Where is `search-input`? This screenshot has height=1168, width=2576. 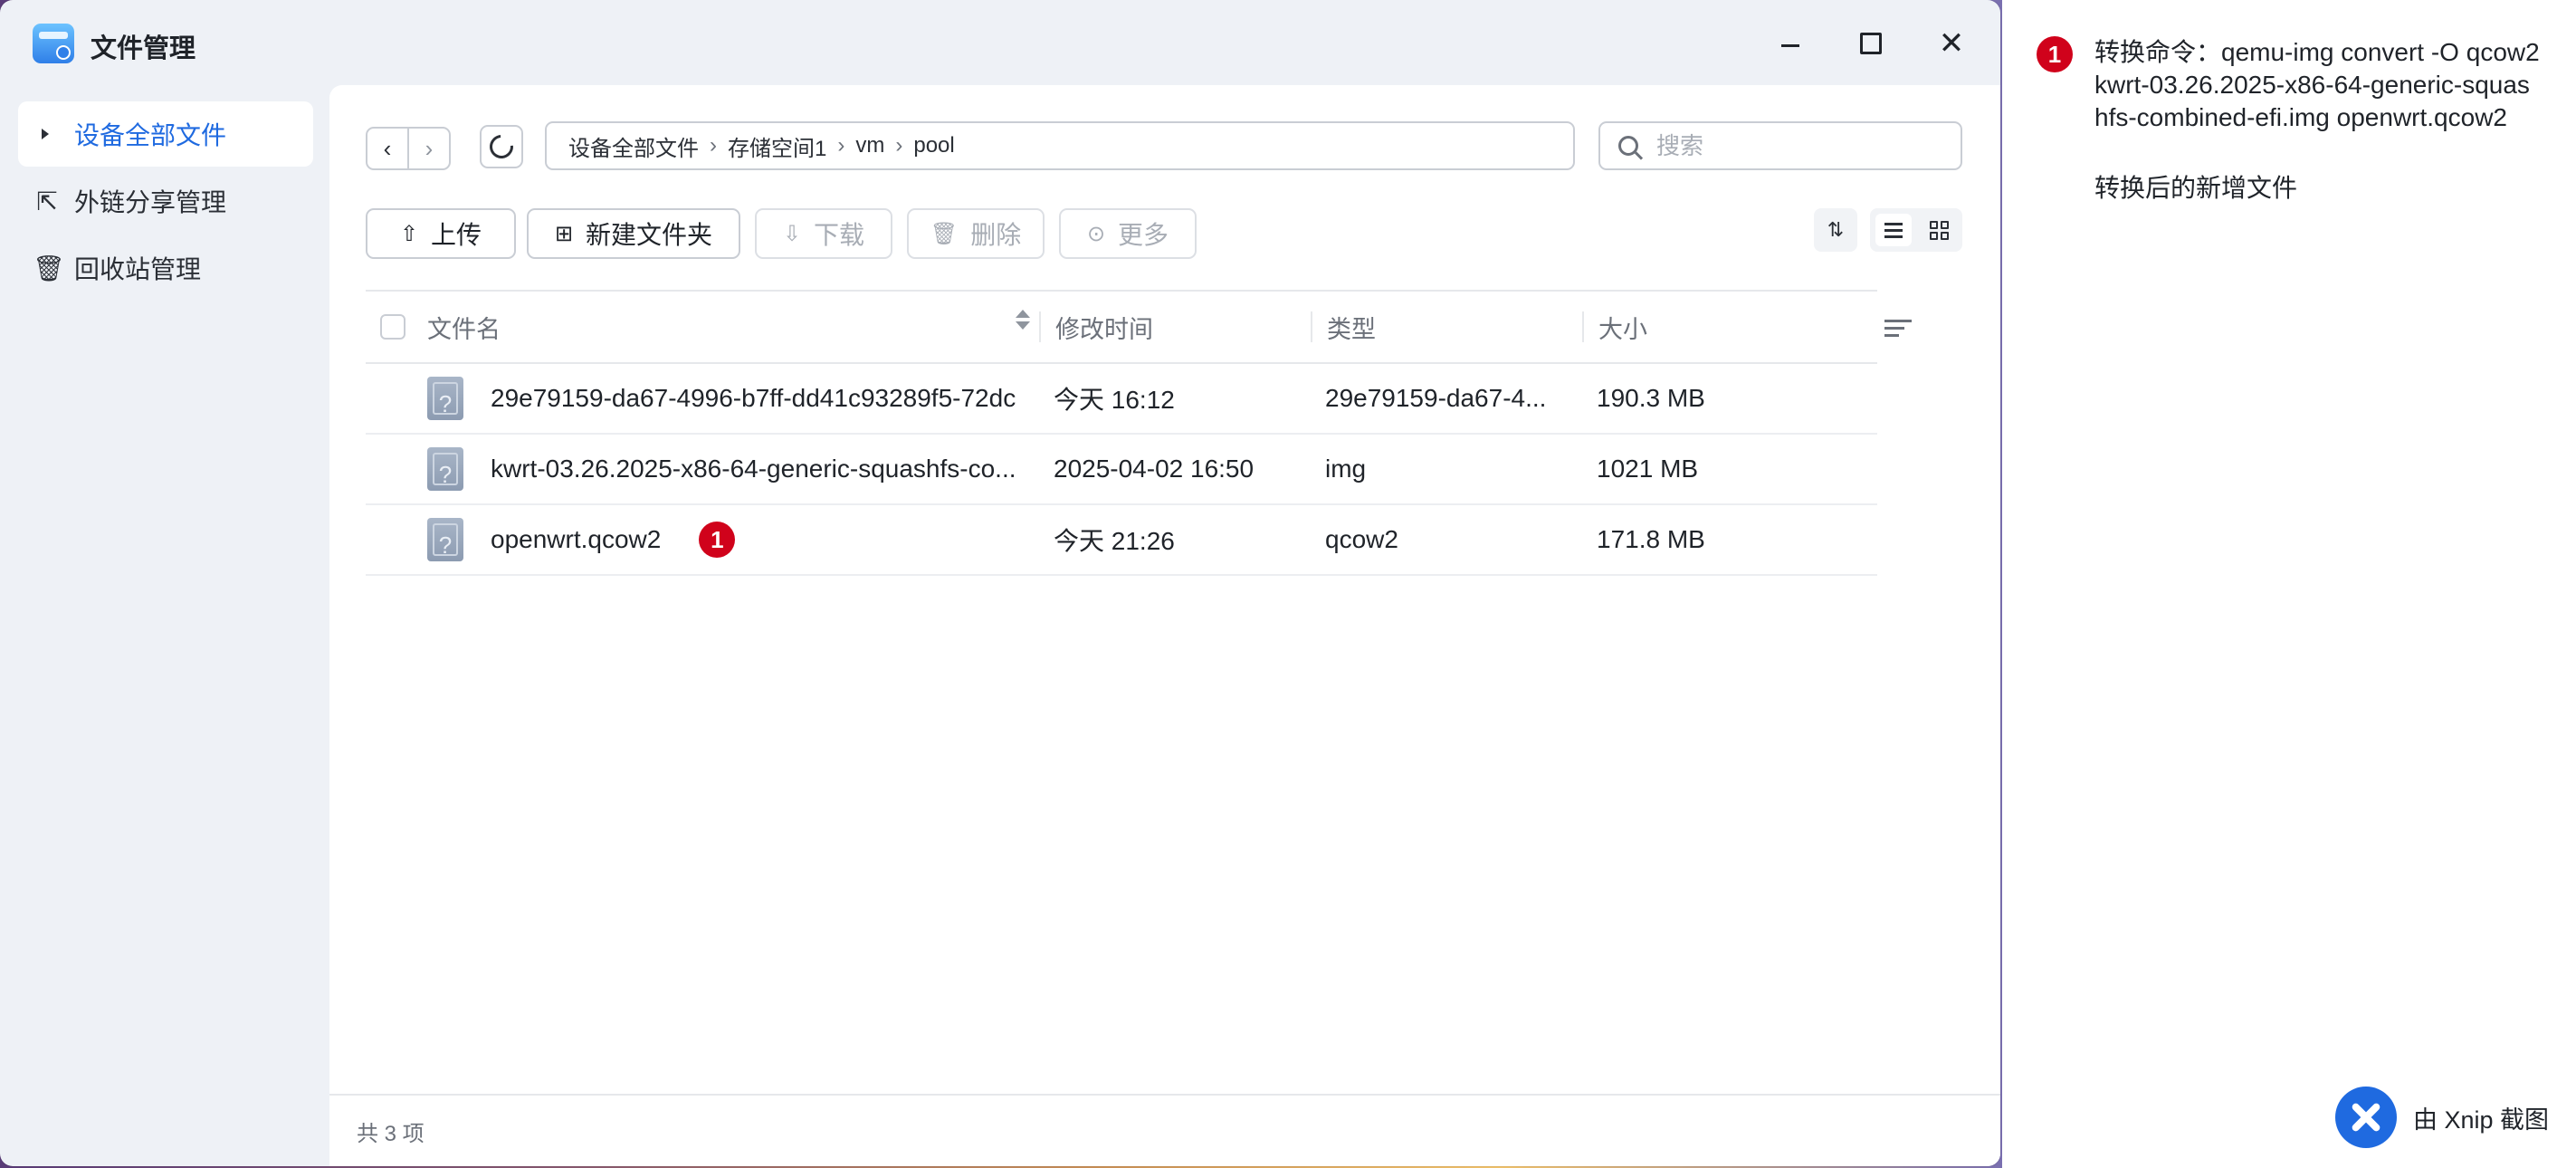
search-input is located at coordinates (1802, 145).